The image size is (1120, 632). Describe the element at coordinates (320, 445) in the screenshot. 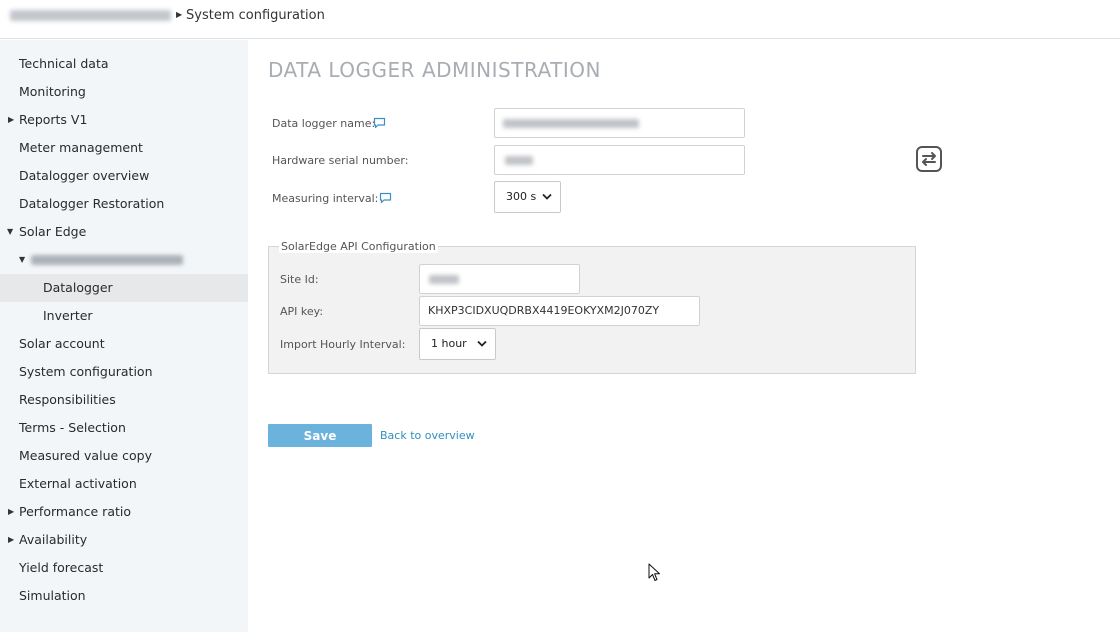

I see `save-settings-button: Save settings` at that location.